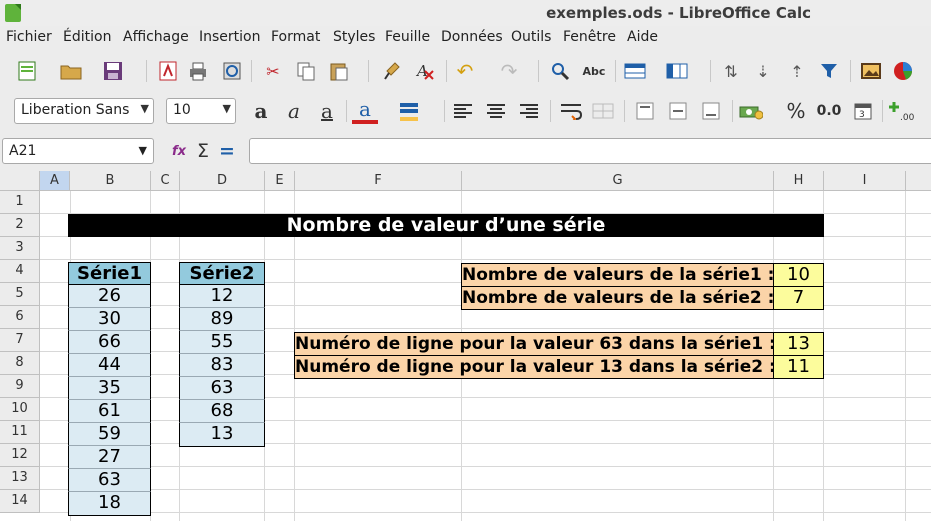  I want to click on name-box: A21 ▼, so click(78, 151).